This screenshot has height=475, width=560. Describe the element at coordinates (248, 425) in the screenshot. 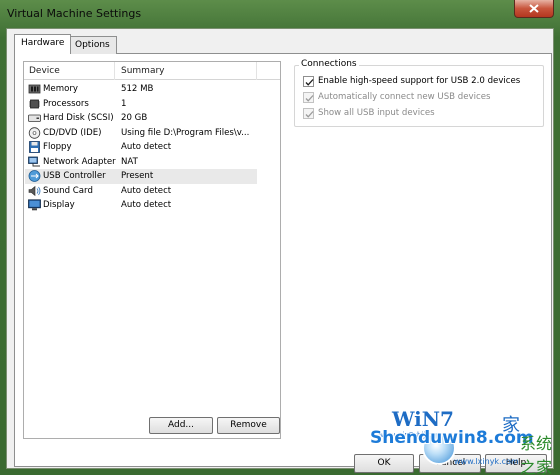

I see `remove-device-button: Remove` at that location.